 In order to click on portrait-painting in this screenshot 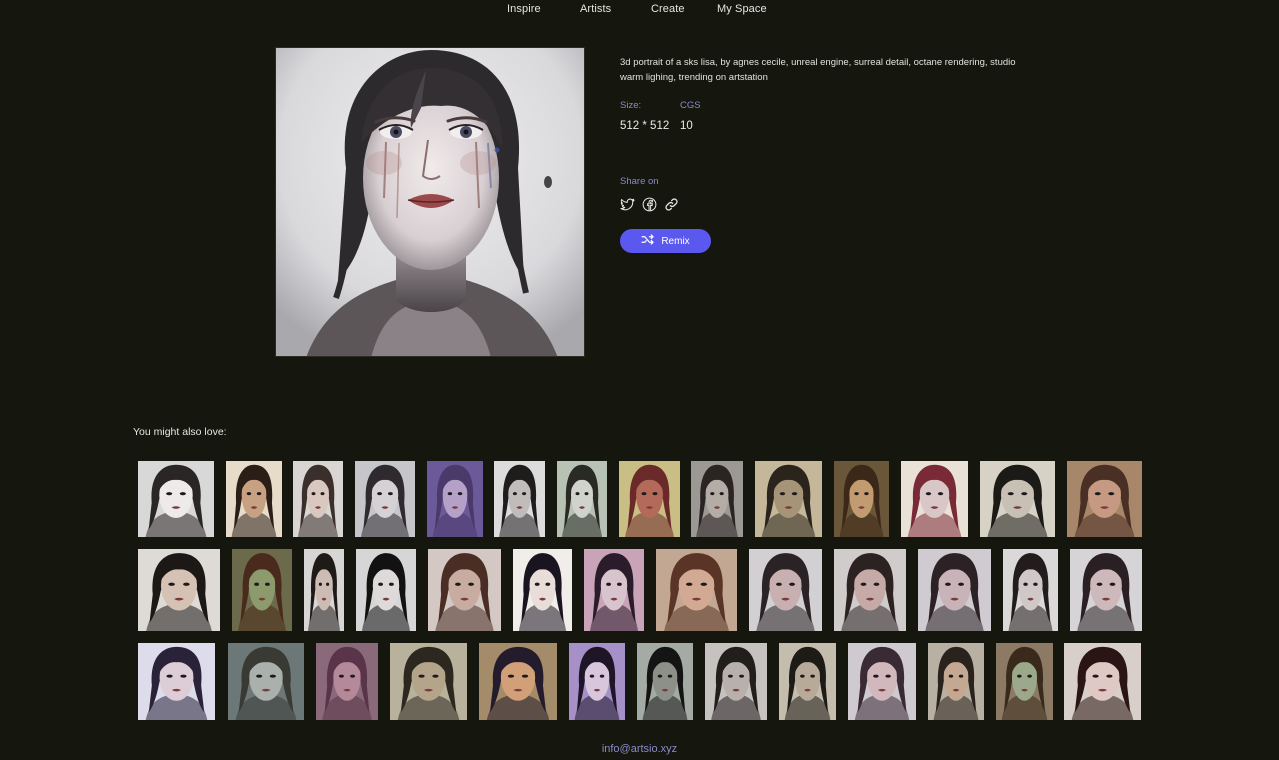, I will do `click(430, 202)`.